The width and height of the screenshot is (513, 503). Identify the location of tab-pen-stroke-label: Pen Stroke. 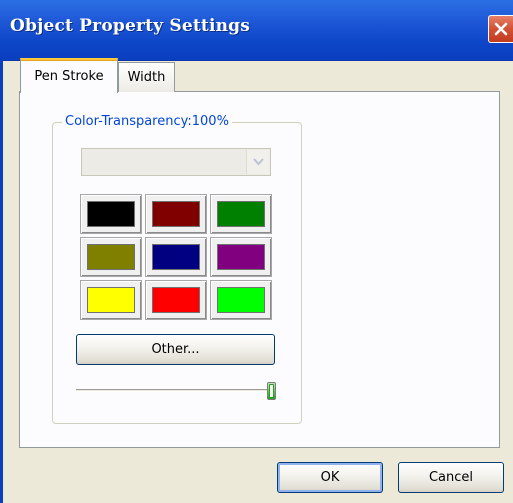
(69, 76).